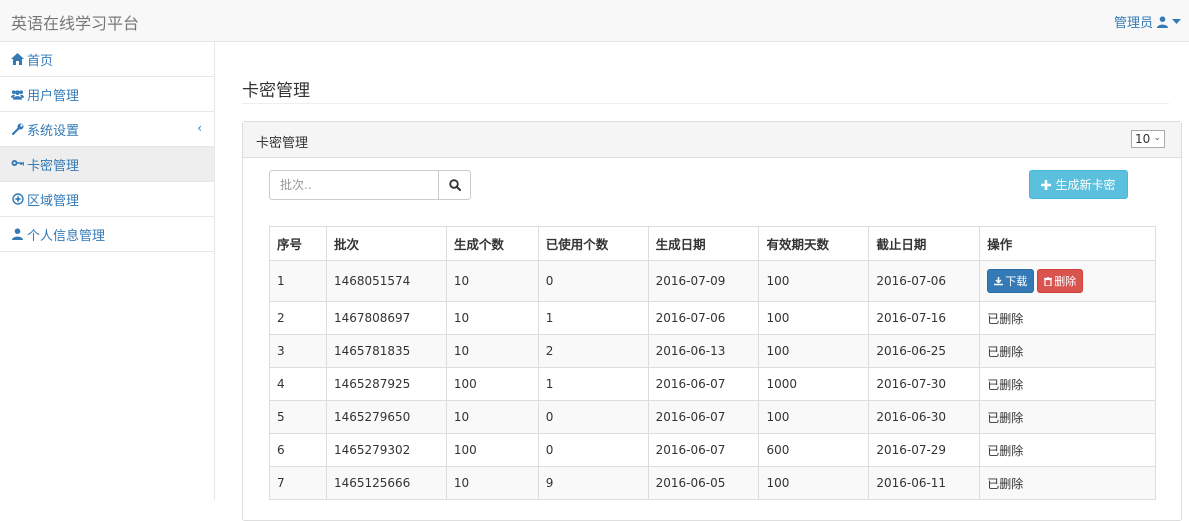 This screenshot has width=1189, height=521. Describe the element at coordinates (386, 281) in the screenshot. I see `table-cell: 1468051574` at that location.